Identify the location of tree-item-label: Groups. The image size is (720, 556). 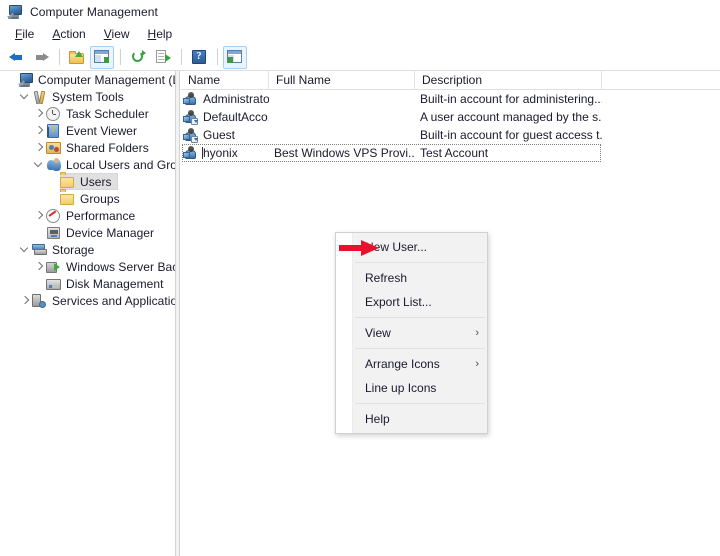
(100, 198).